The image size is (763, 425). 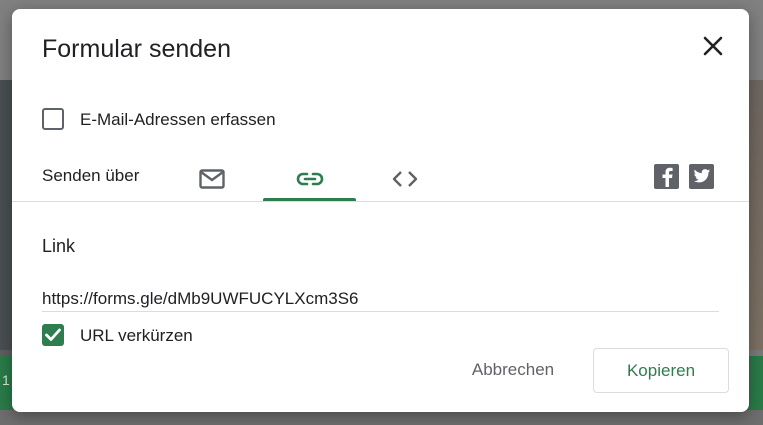 What do you see at coordinates (53, 119) in the screenshot?
I see `collect-emails-checkbox` at bounding box center [53, 119].